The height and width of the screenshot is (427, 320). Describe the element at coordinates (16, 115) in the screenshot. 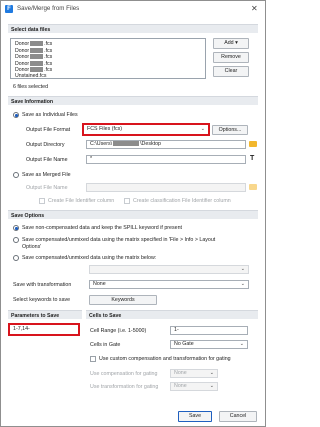

I see `individual-files-radio` at that location.